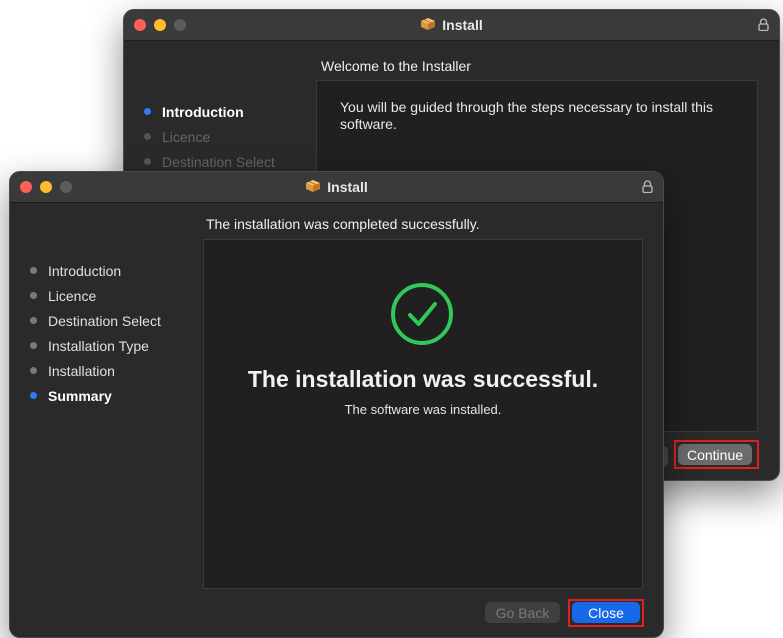 This screenshot has height=638, width=783. Describe the element at coordinates (522, 612) in the screenshot. I see `go-back-button: Go Back` at that location.